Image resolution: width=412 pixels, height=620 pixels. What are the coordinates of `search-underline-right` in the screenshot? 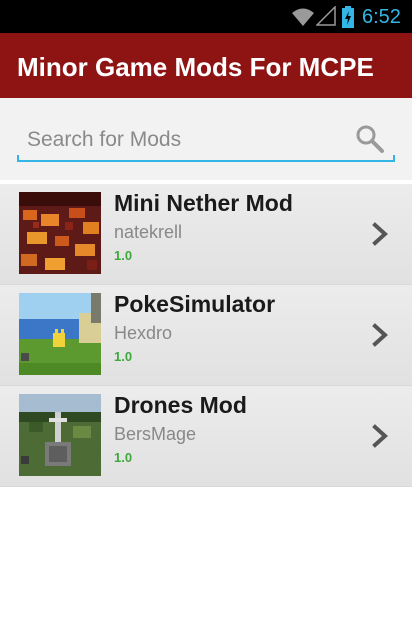 It's located at (394, 158).